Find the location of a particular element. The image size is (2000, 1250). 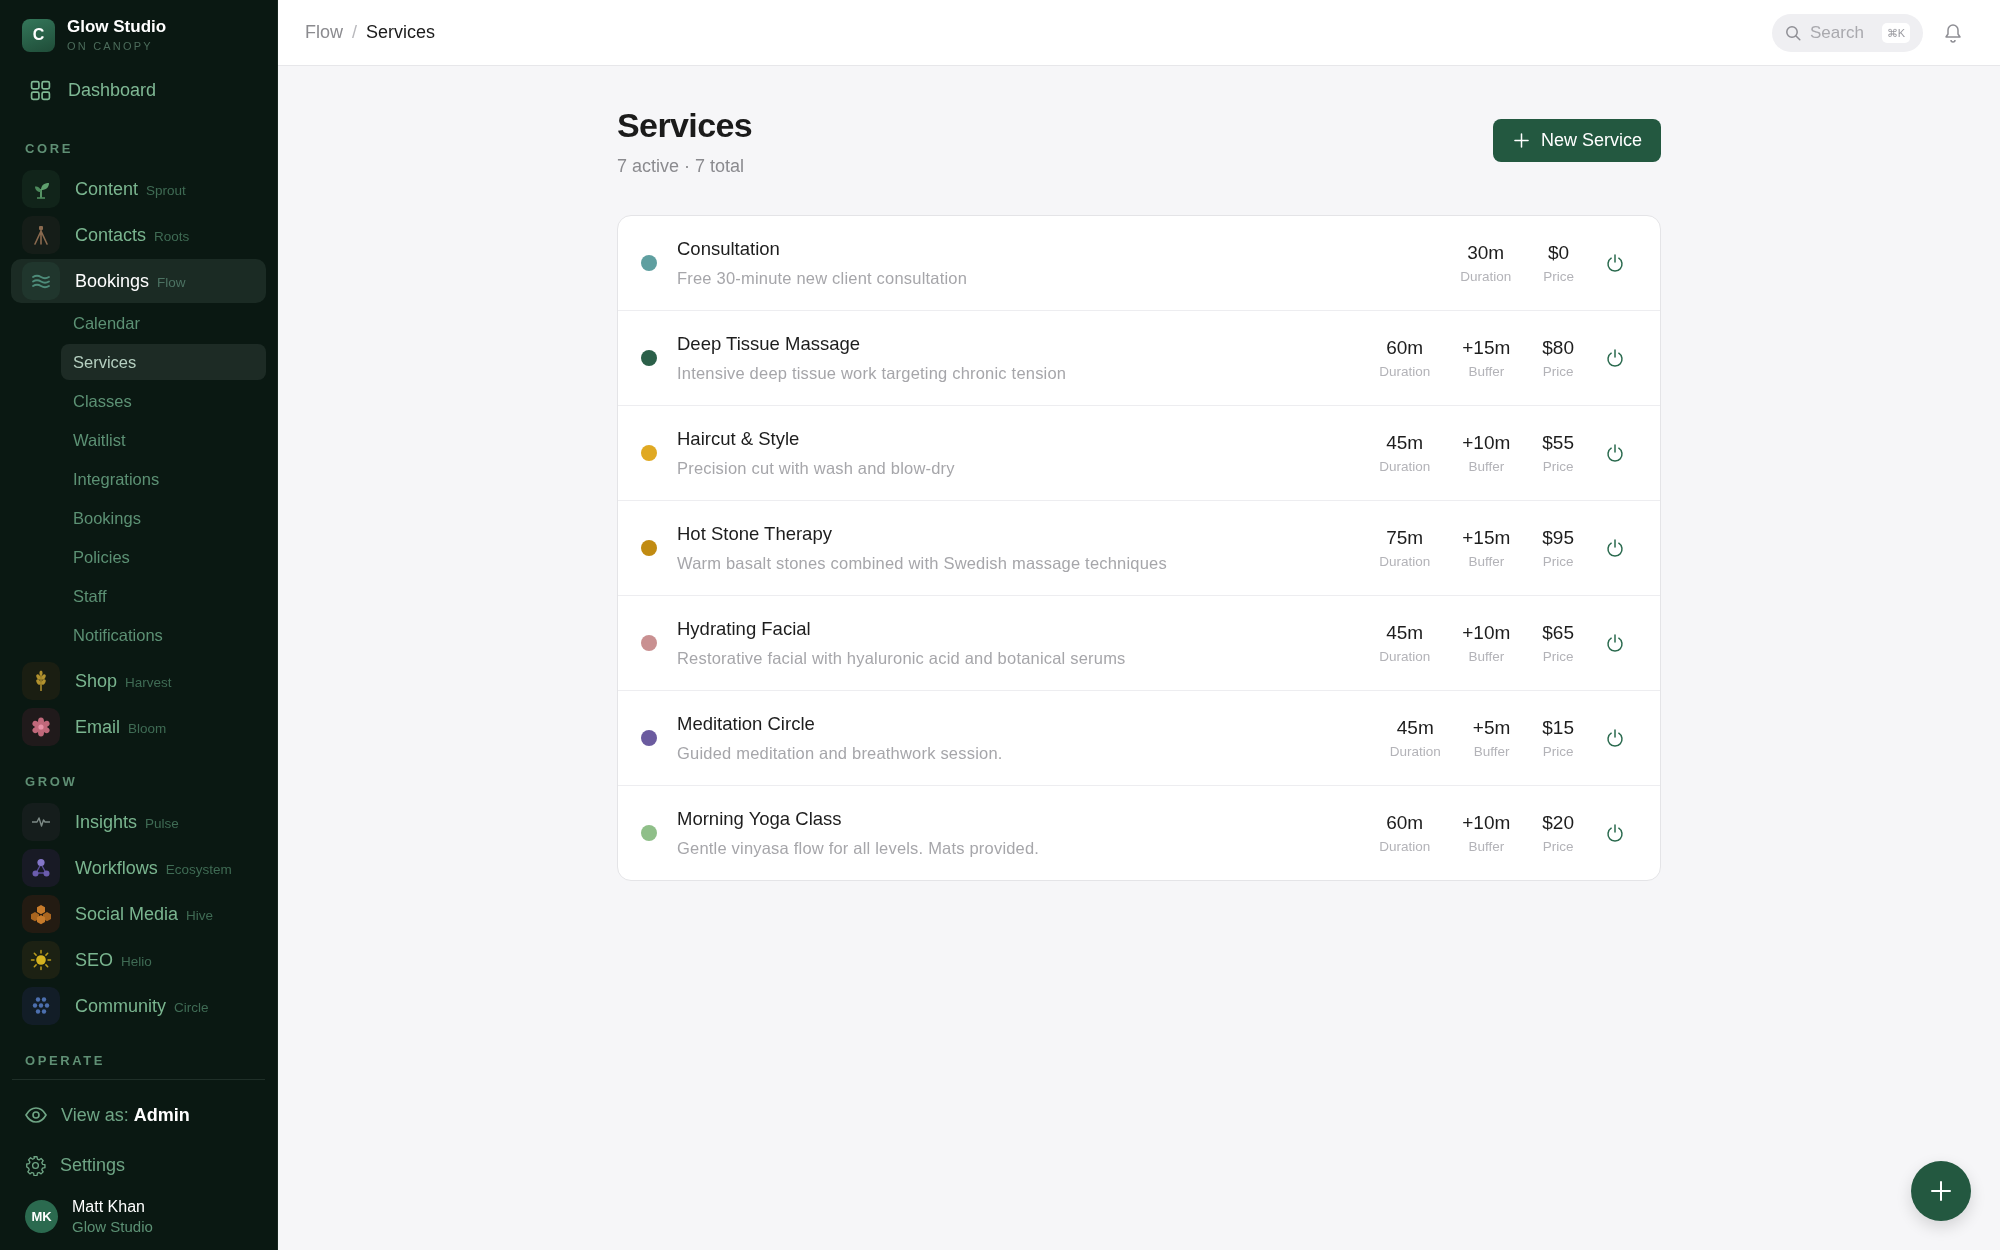

stat-value: $95 is located at coordinates (1558, 537).